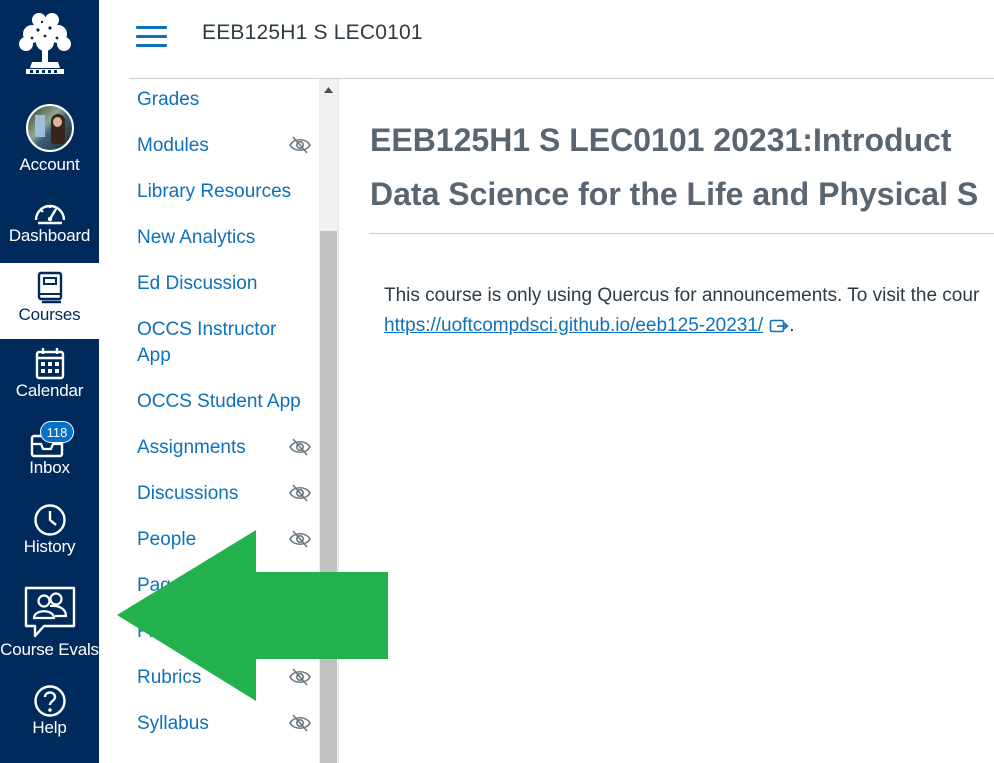 The height and width of the screenshot is (763, 994). What do you see at coordinates (49, 364) in the screenshot?
I see `calendar-icon` at bounding box center [49, 364].